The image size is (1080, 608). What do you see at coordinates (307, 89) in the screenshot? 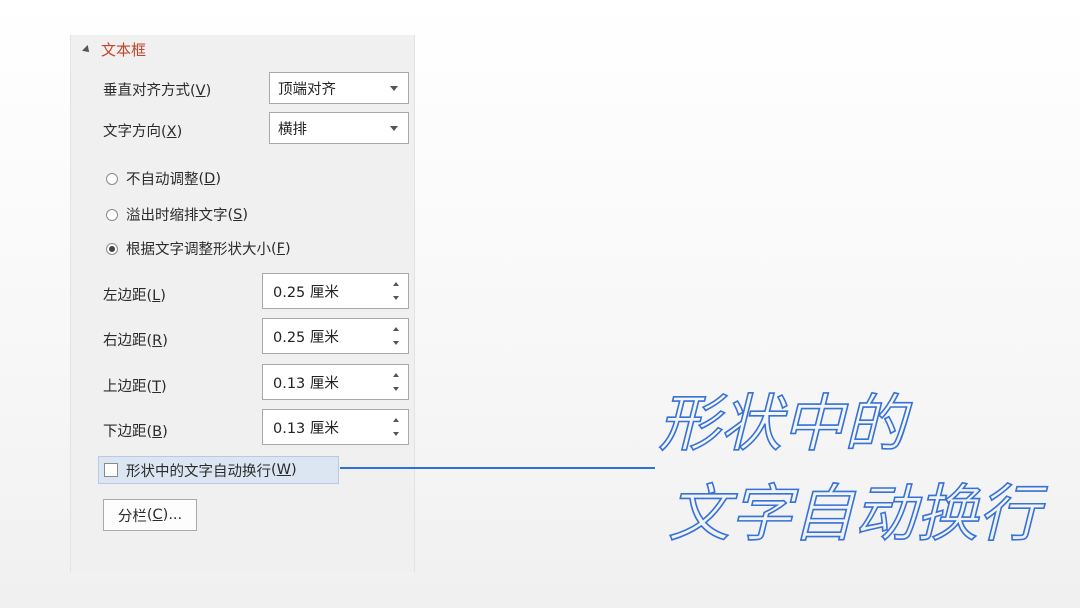
I see `vertical-align-value: 顶端对齐` at bounding box center [307, 89].